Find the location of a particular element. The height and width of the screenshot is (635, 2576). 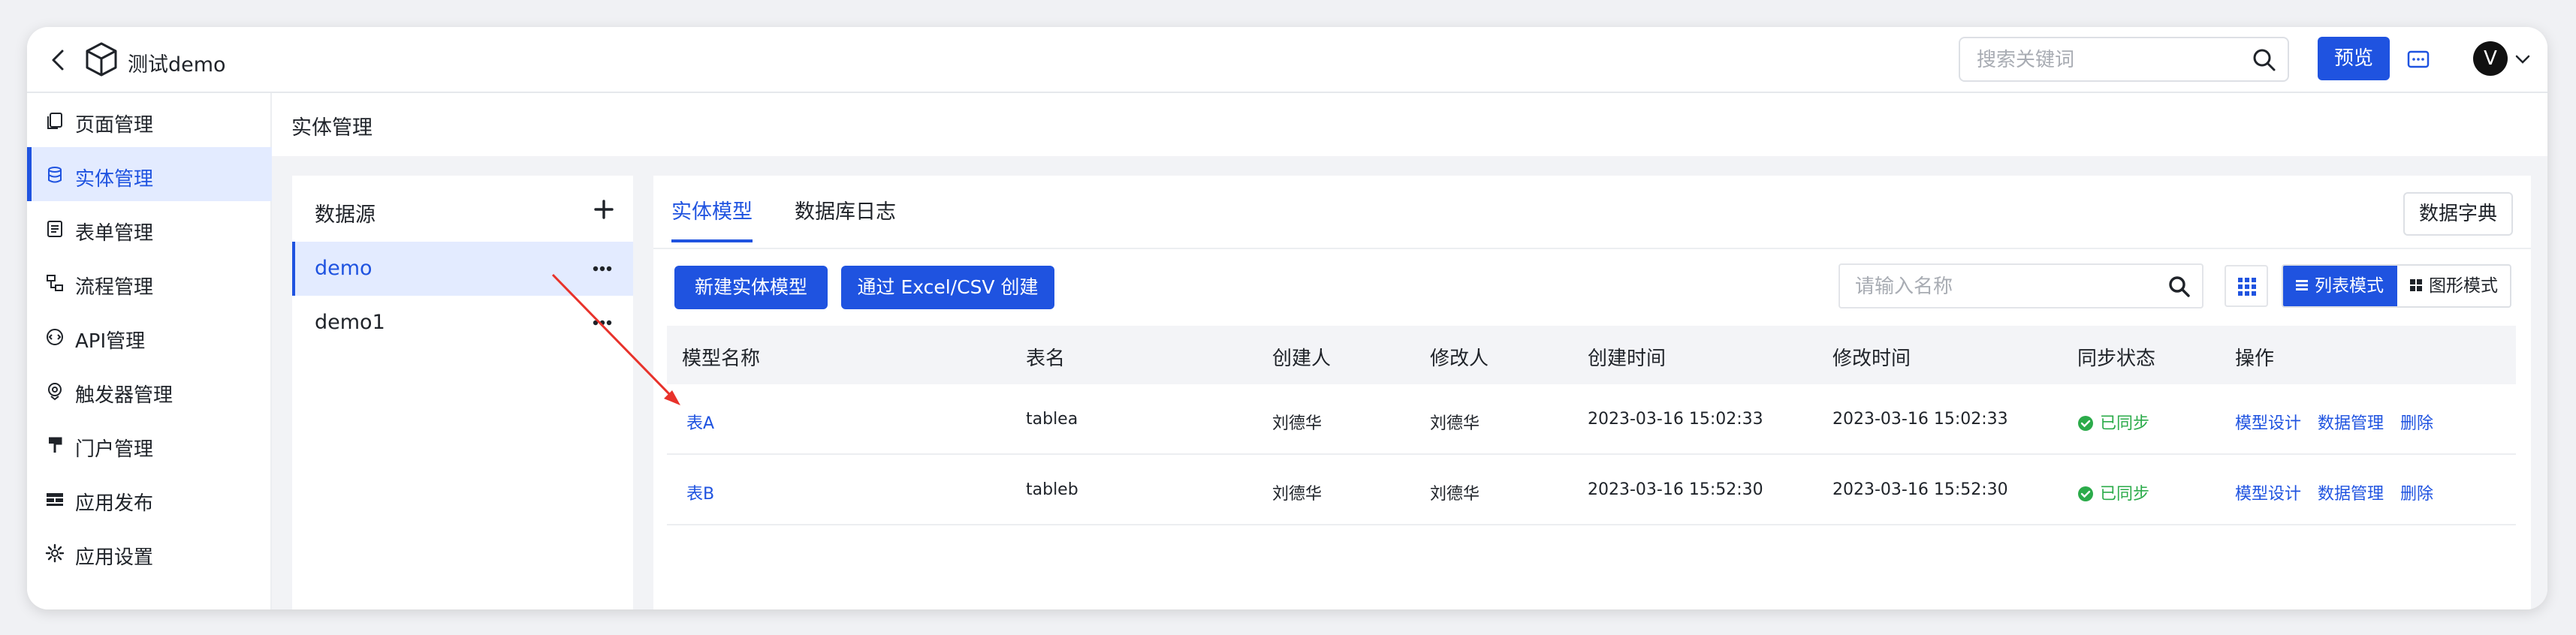

table-name-cell: tableb is located at coordinates (1052, 489).